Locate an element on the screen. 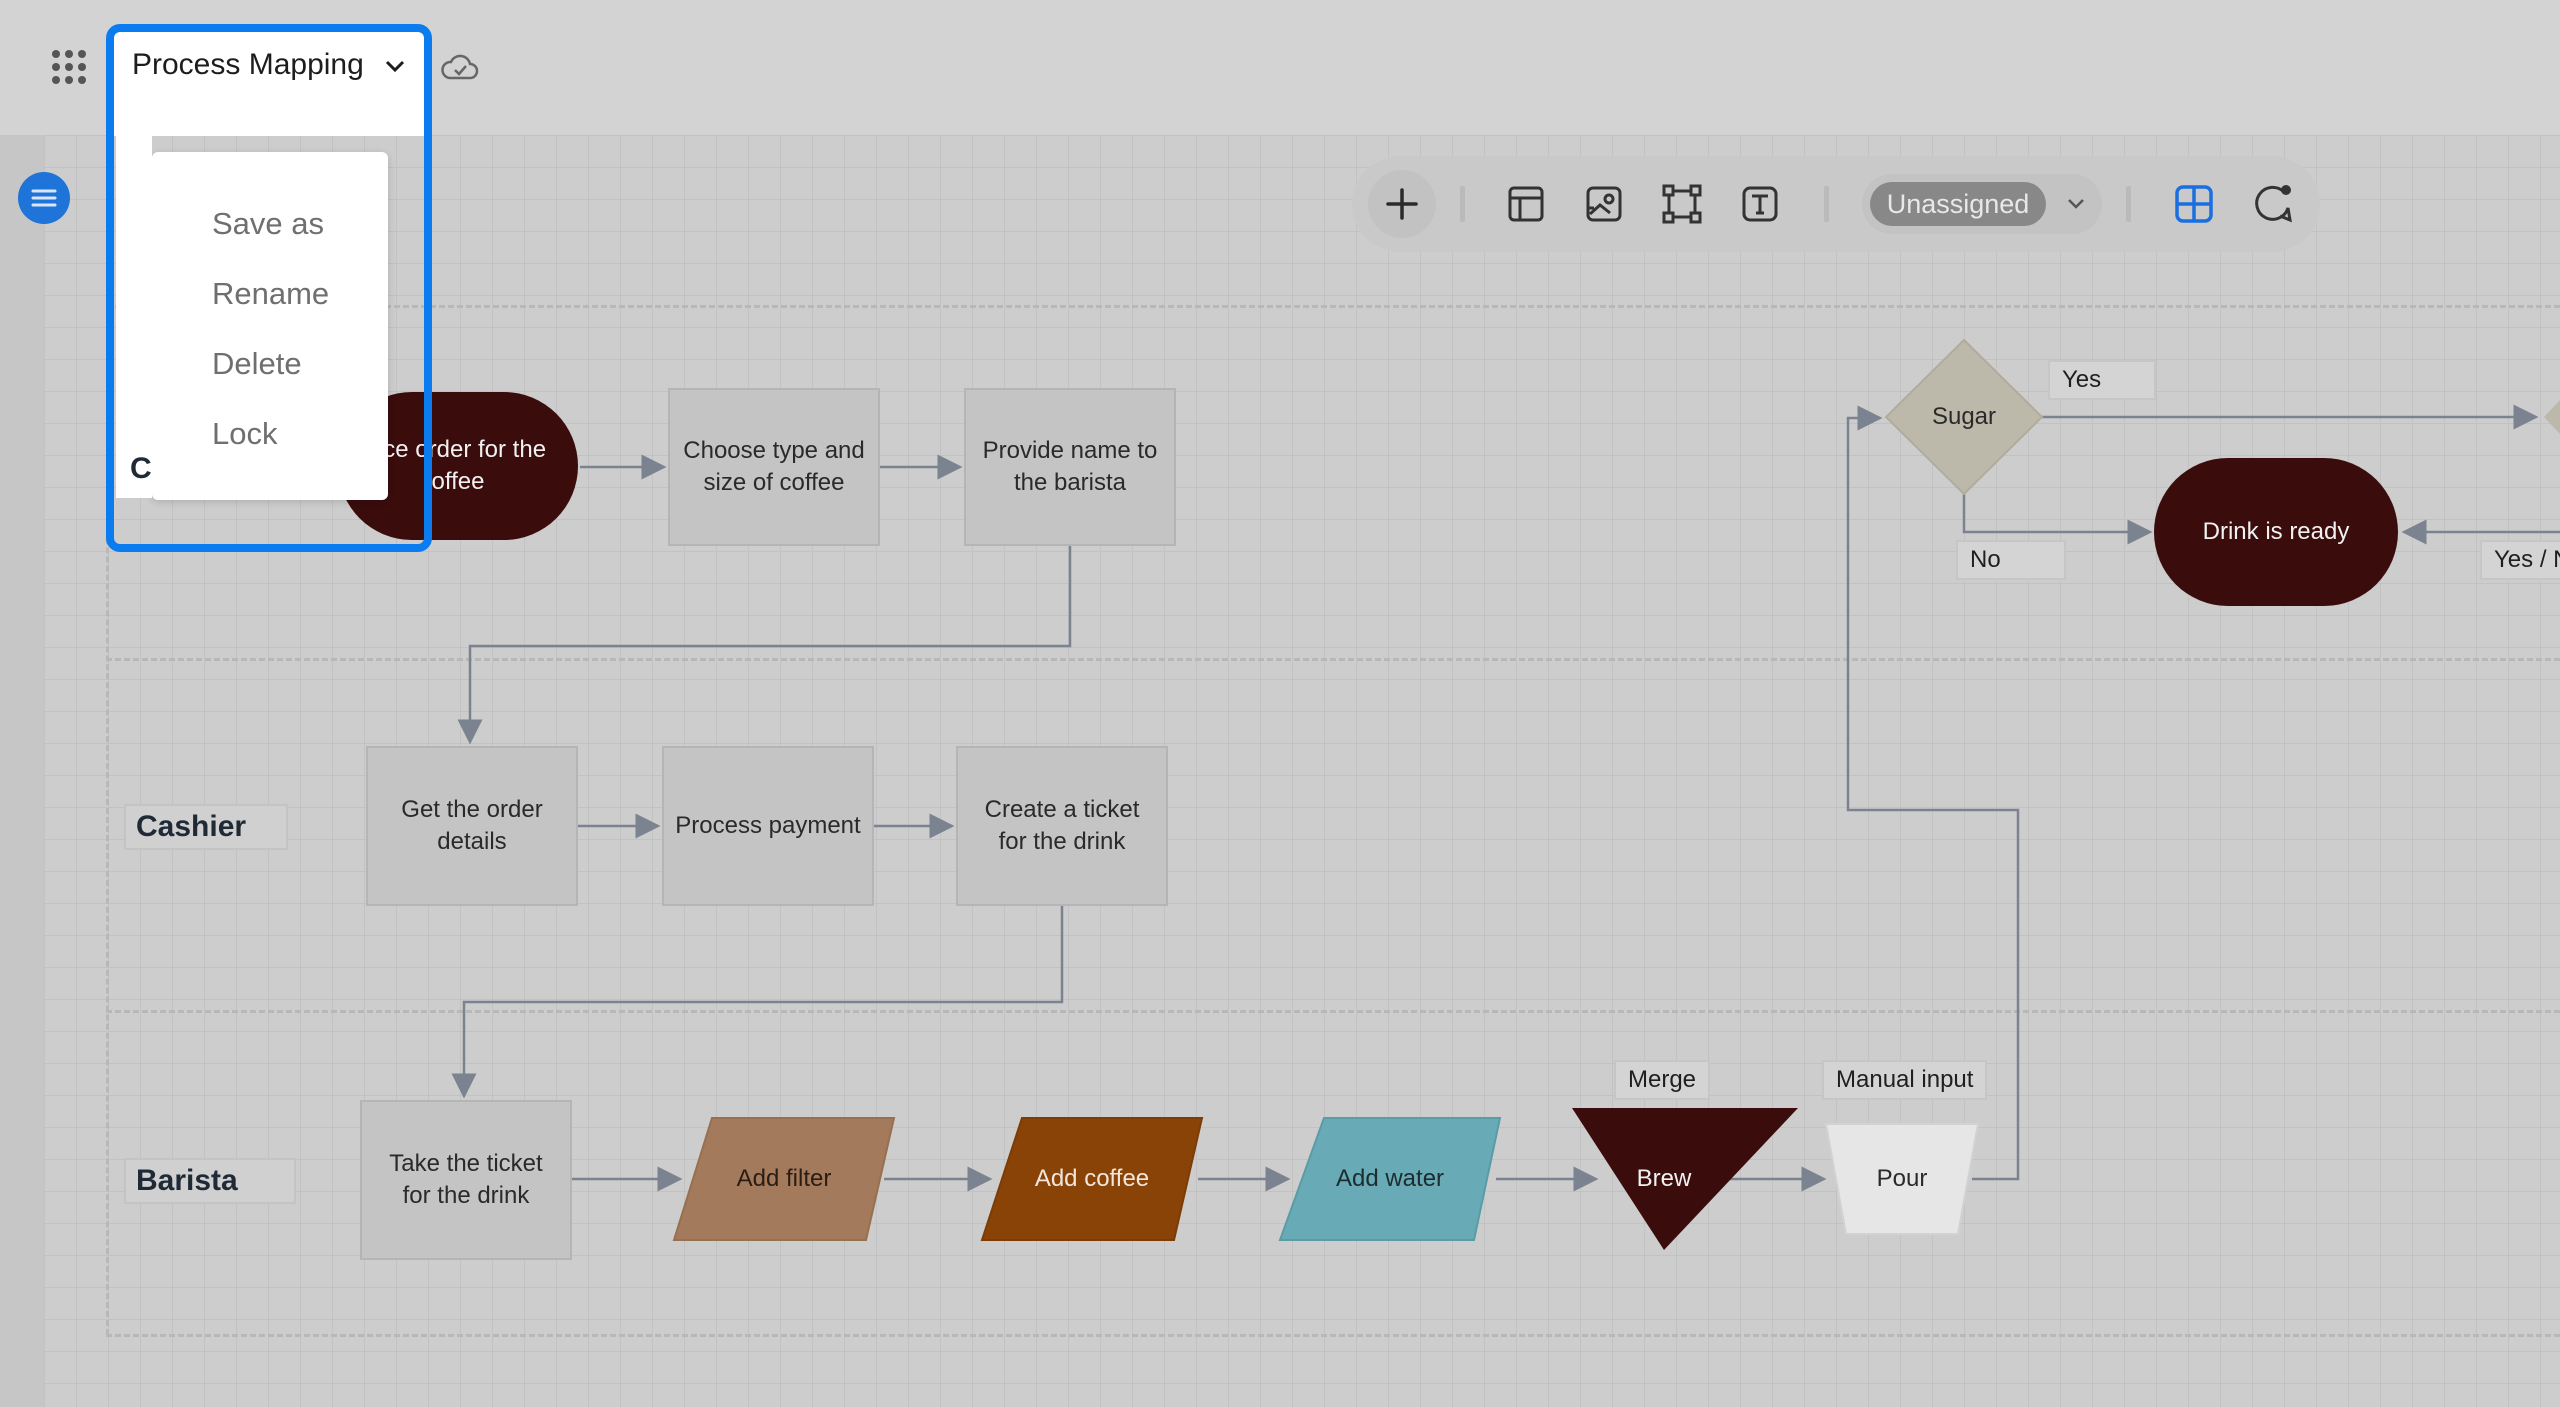  no-label: No is located at coordinates (2011, 560).